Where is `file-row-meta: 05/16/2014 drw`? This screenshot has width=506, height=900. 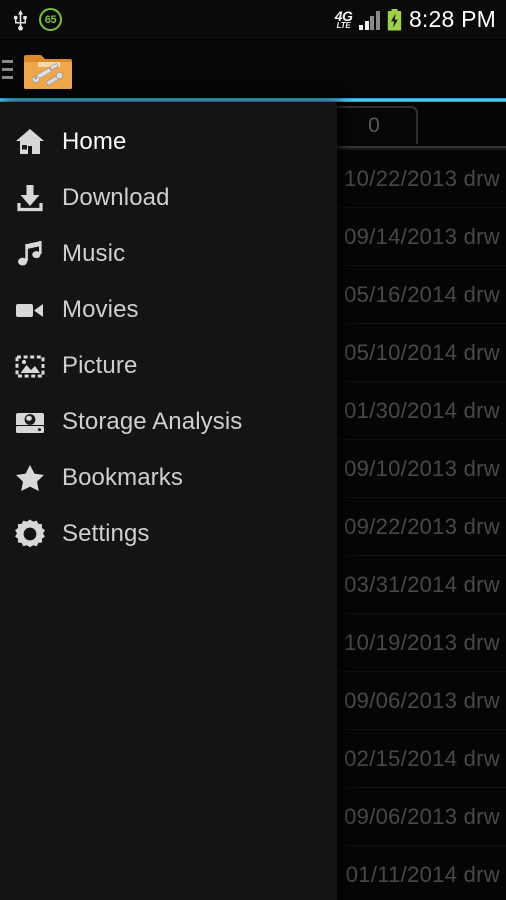
file-row-meta: 05/16/2014 drw is located at coordinates (422, 294).